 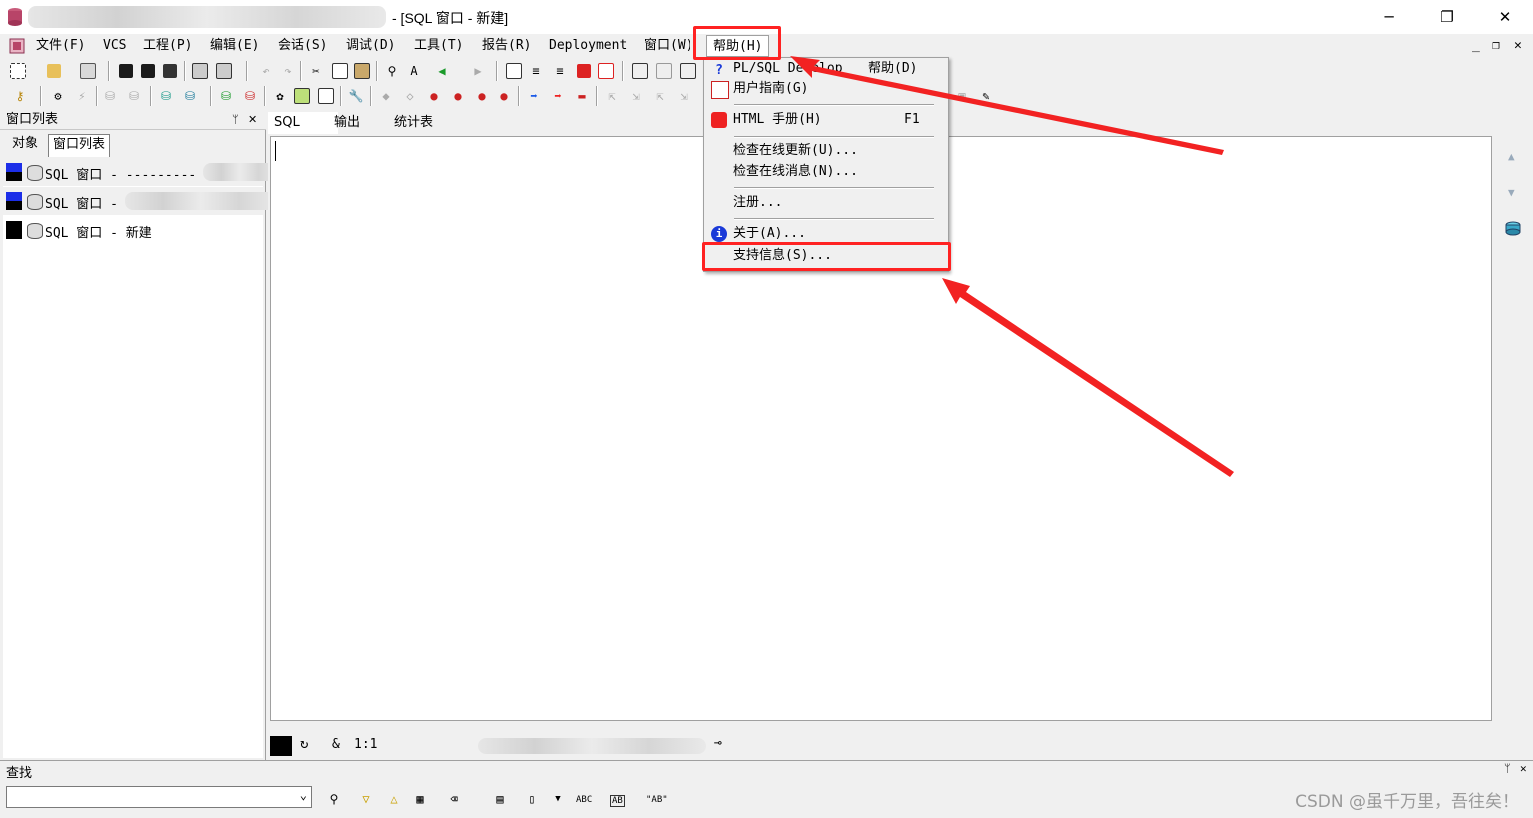 I want to click on csdn-watermark: CSDN @虽千万里，吾往矣！, so click(x=1407, y=802).